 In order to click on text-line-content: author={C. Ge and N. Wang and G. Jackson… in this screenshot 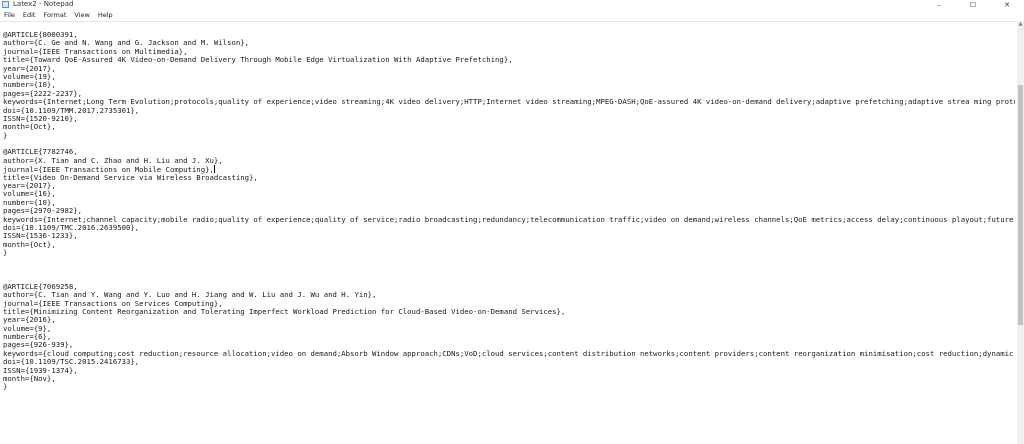, I will do `click(126, 43)`.